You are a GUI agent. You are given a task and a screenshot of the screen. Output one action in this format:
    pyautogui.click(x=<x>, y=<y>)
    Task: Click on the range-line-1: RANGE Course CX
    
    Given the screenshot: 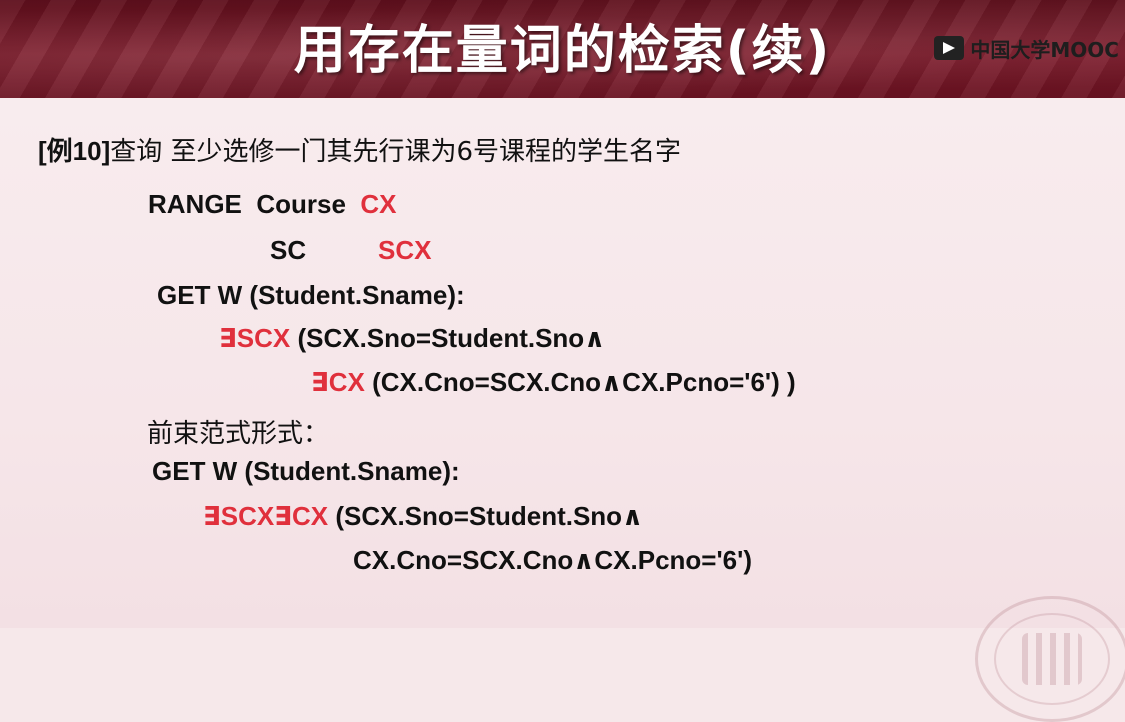 What is the action you would take?
    pyautogui.click(x=272, y=204)
    